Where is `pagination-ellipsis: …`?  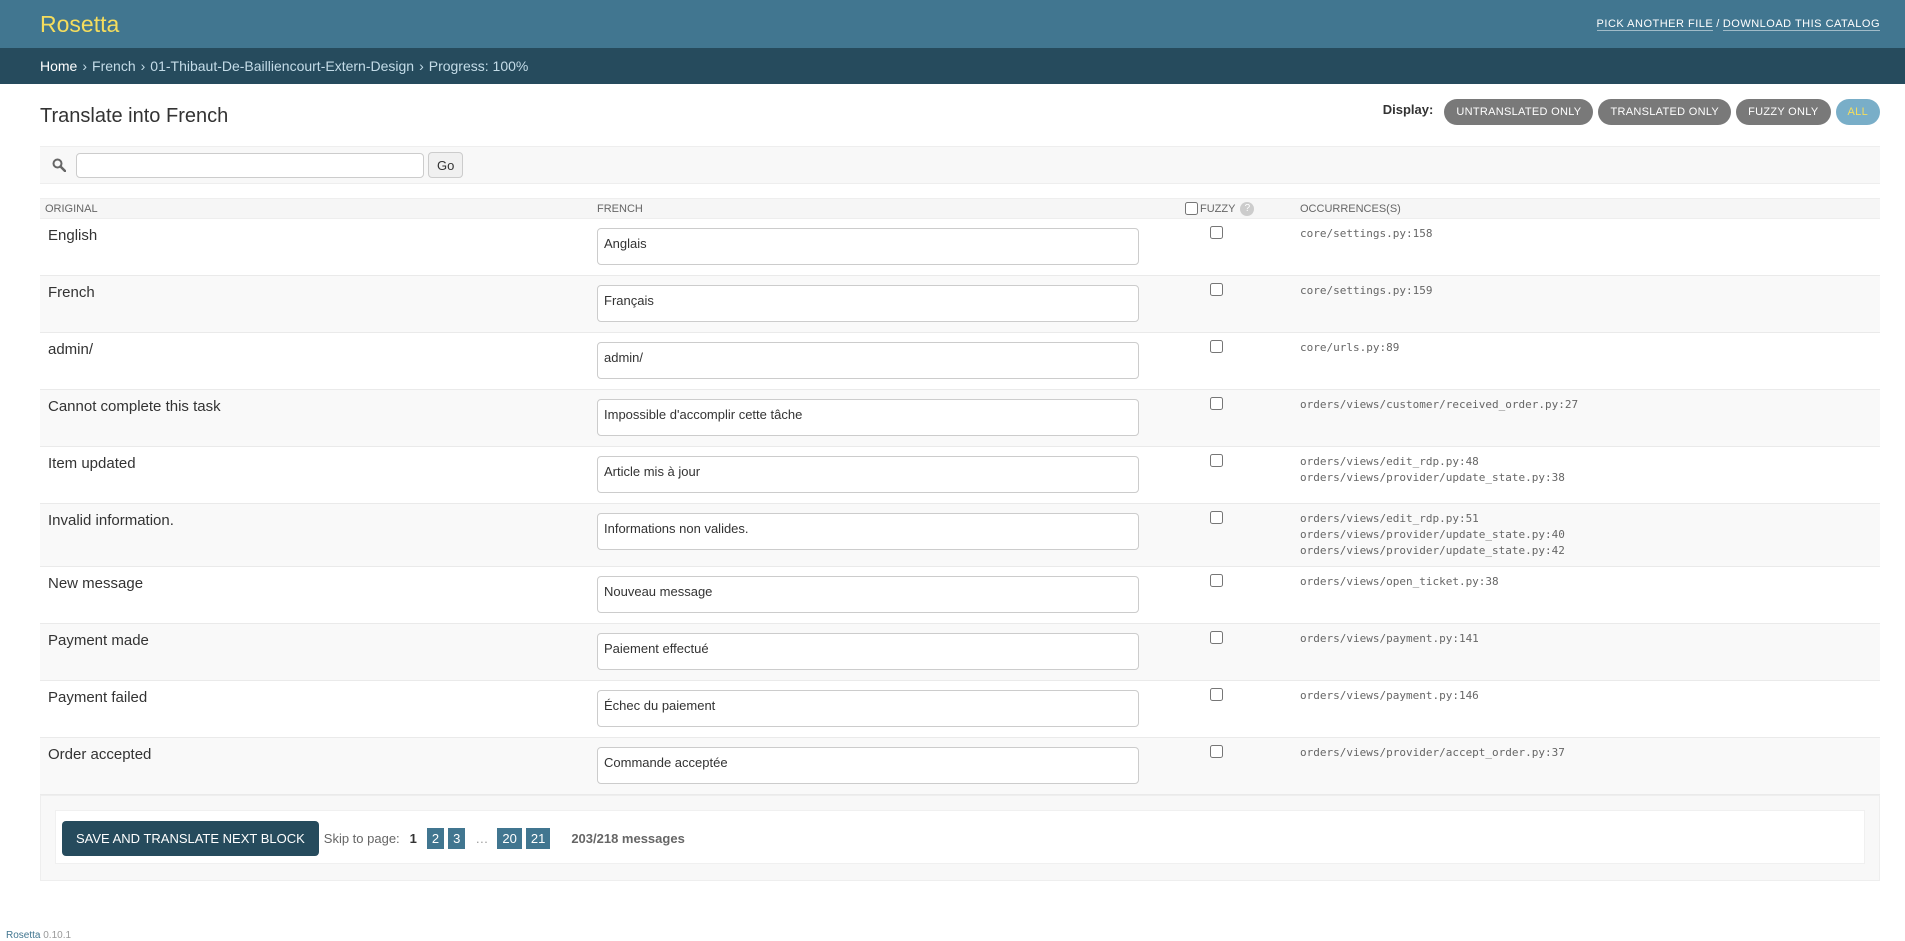
pagination-ellipsis: … is located at coordinates (482, 838).